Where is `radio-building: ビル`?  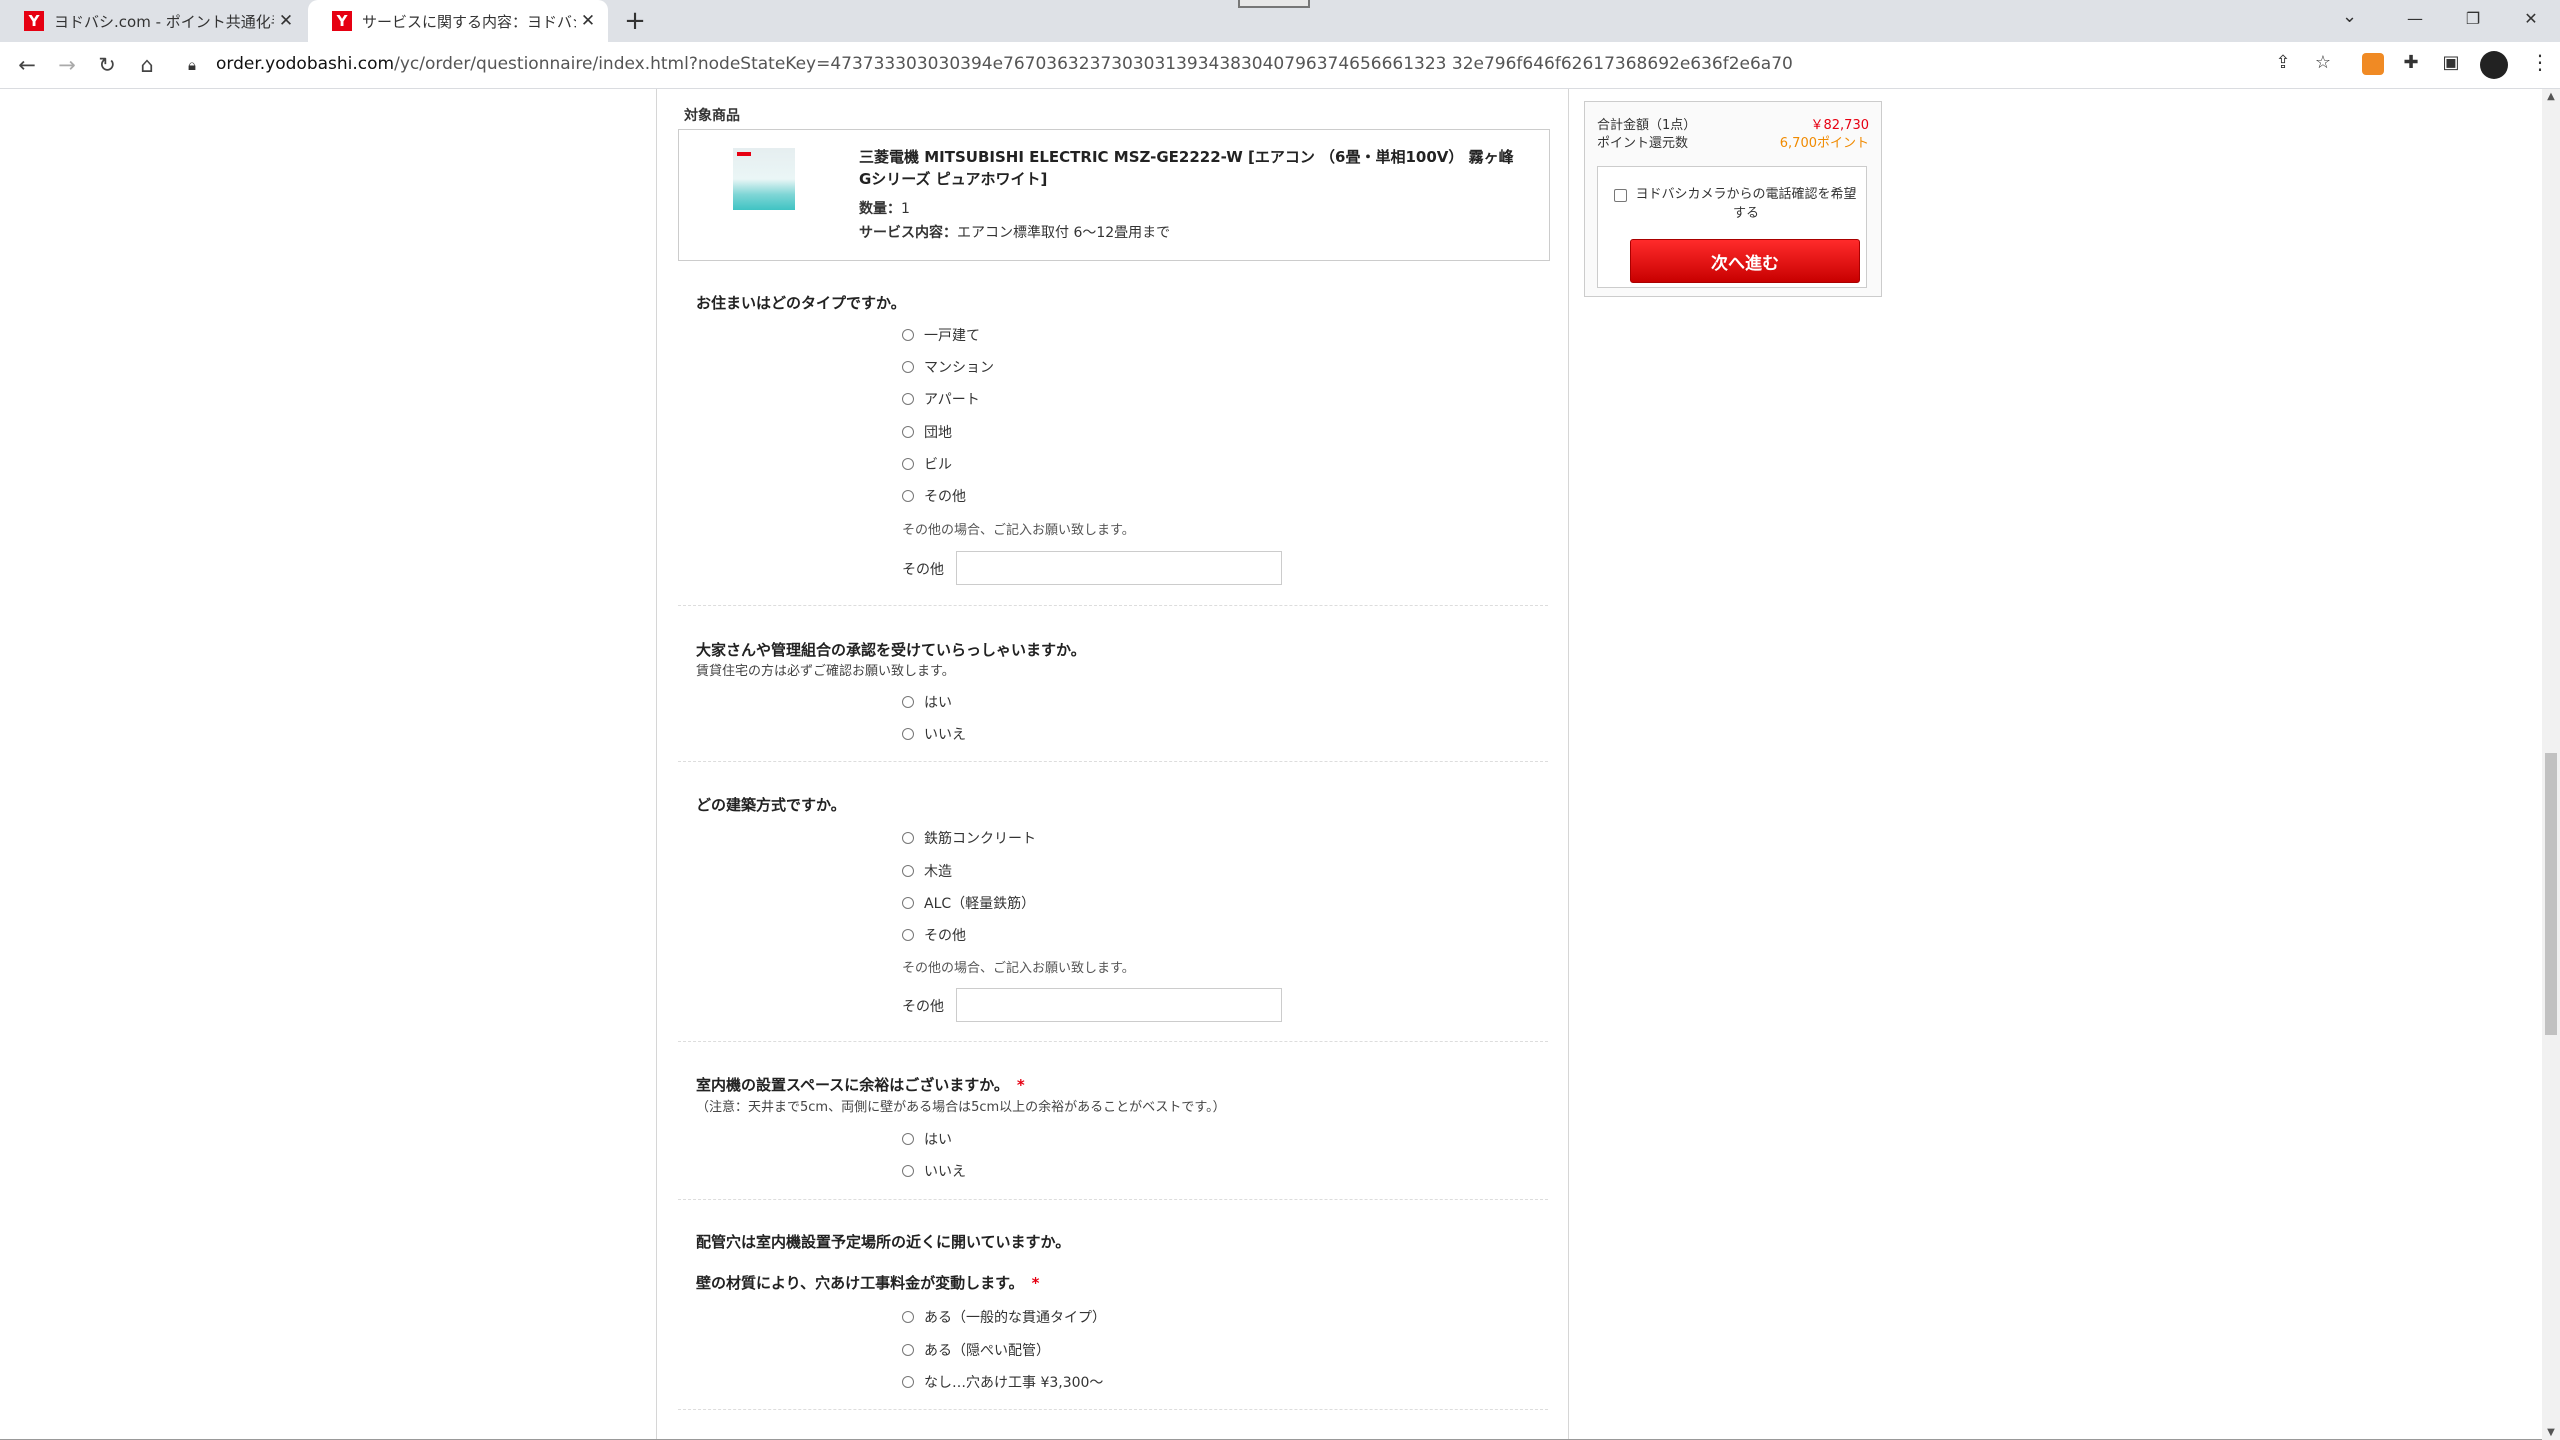 radio-building: ビル is located at coordinates (927, 464).